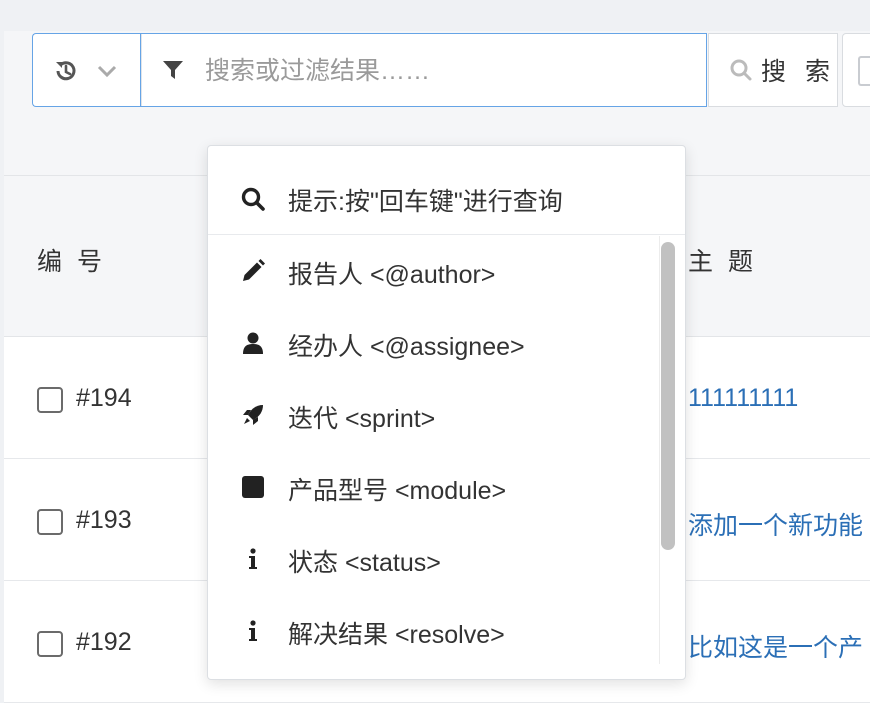 The image size is (870, 703). What do you see at coordinates (254, 270) in the screenshot?
I see `pencil-icon` at bounding box center [254, 270].